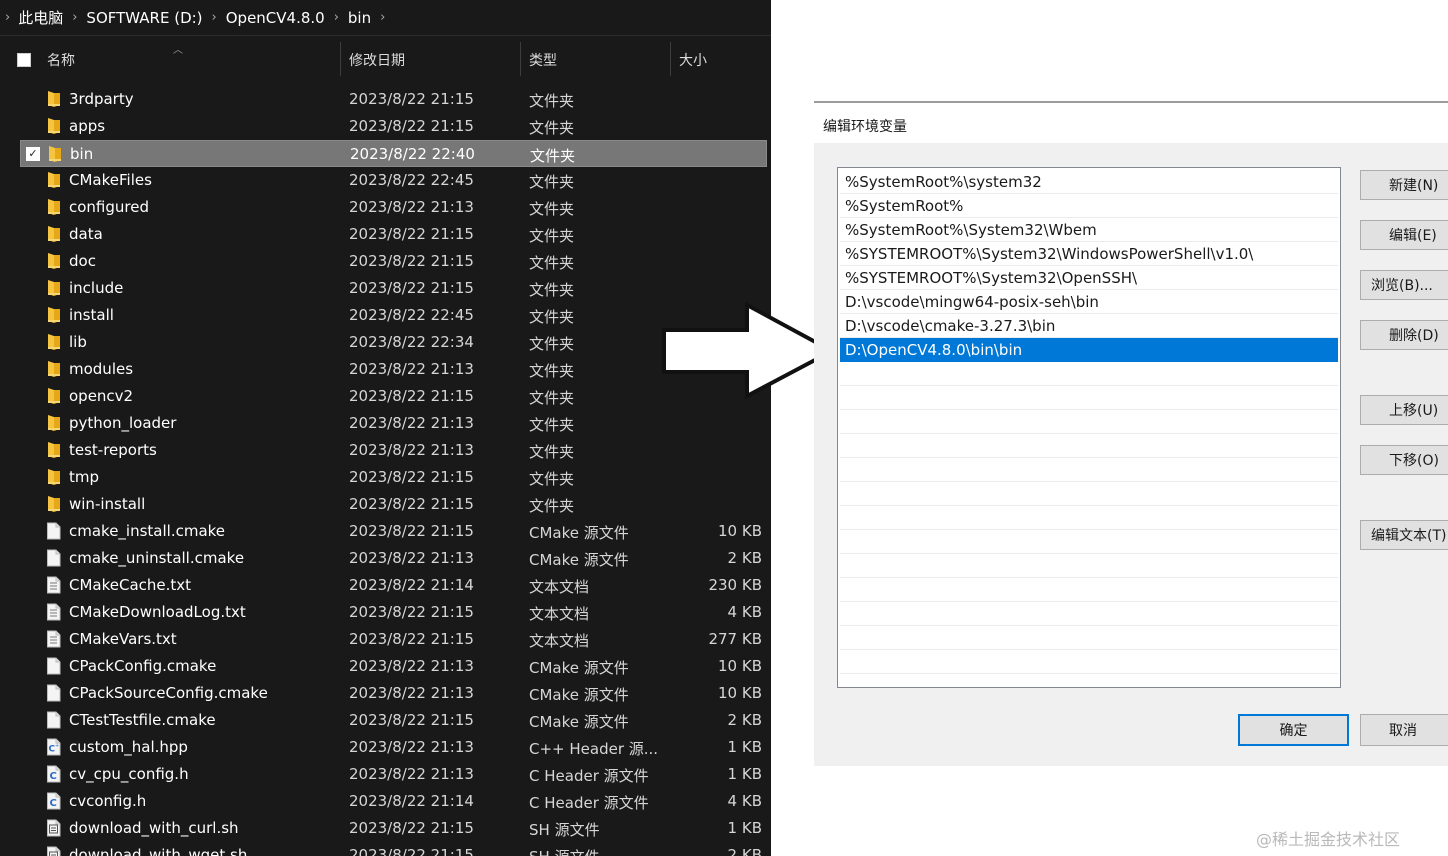 The height and width of the screenshot is (856, 1448). I want to click on breadcrumb-item: bin, so click(359, 18).